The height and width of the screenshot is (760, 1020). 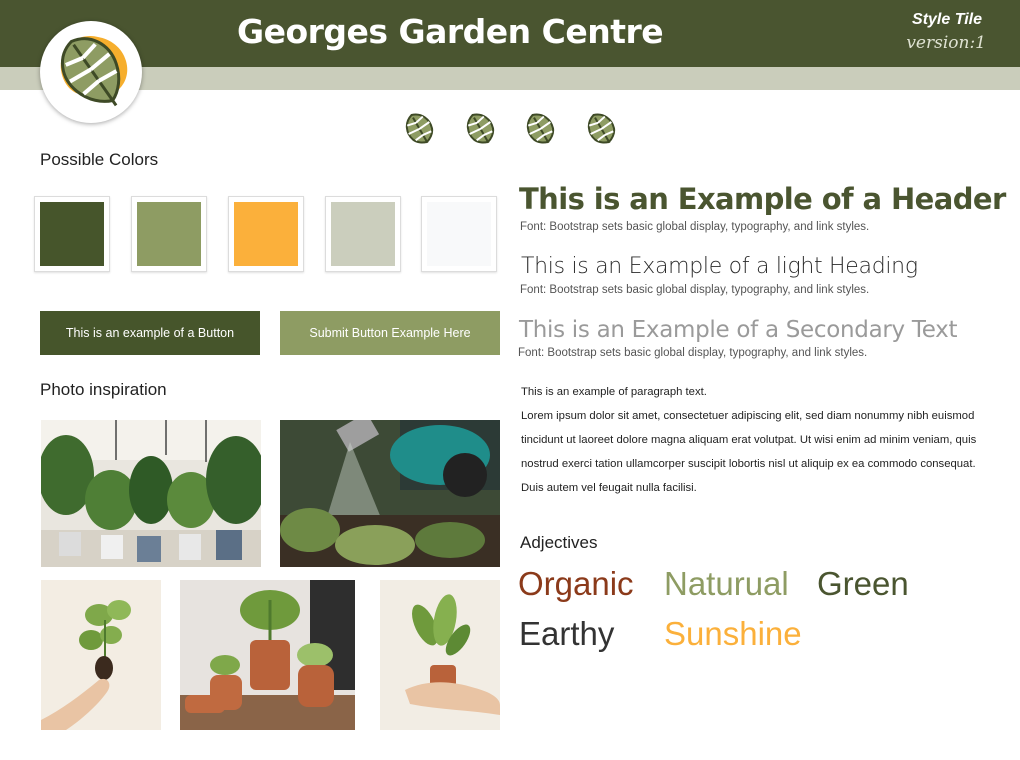 What do you see at coordinates (150, 333) in the screenshot?
I see `example-button: This is an example of a Button` at bounding box center [150, 333].